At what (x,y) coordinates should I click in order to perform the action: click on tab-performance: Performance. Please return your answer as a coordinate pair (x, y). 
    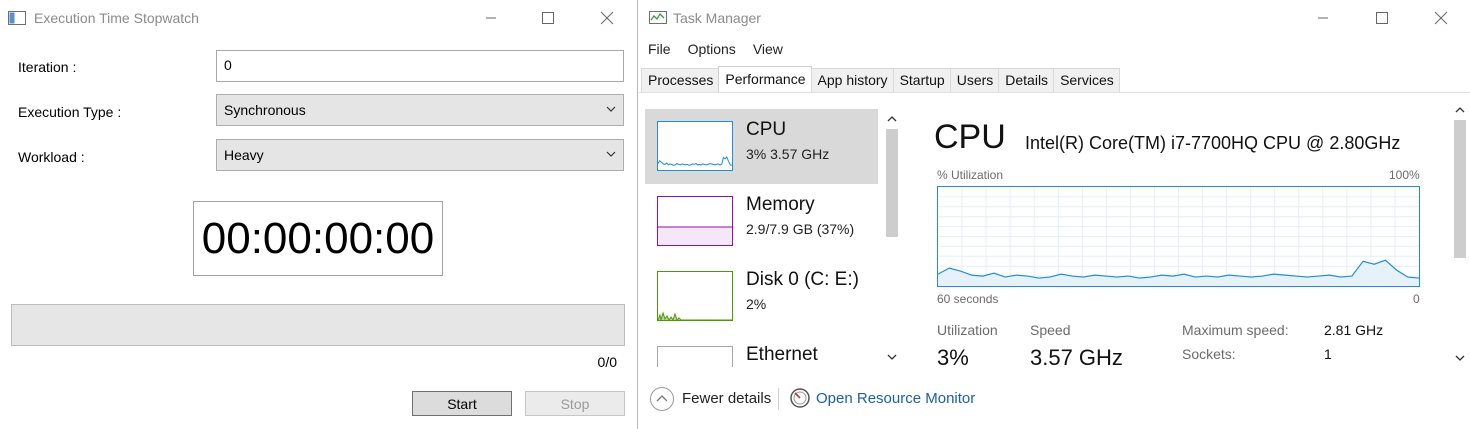
    Looking at the image, I should click on (765, 79).